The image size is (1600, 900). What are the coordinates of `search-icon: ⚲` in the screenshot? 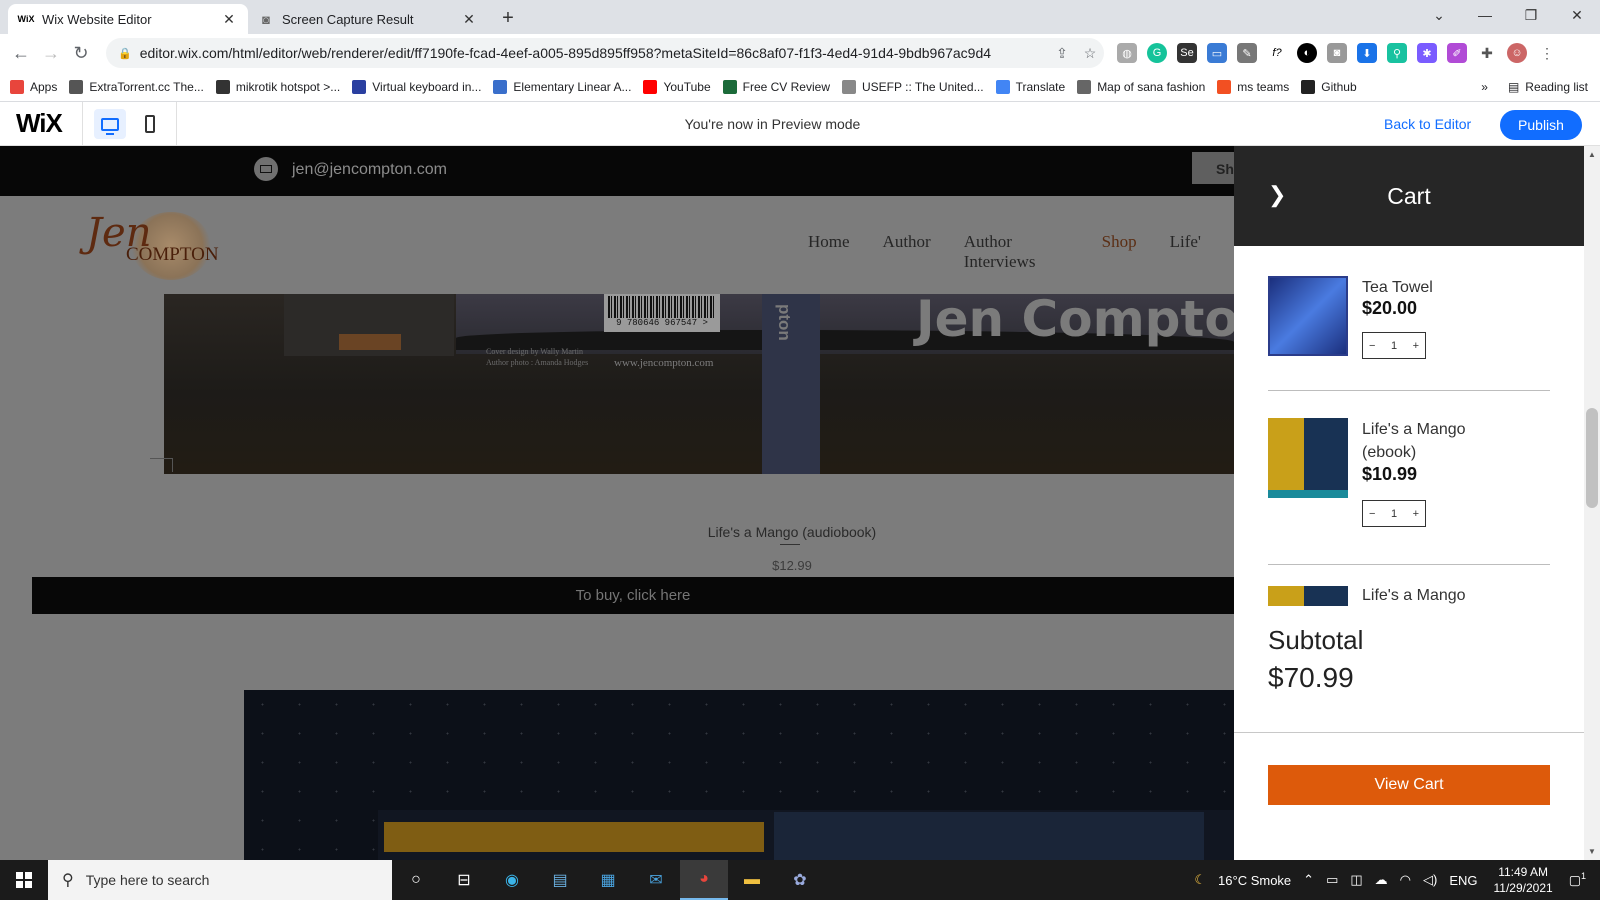 It's located at (68, 880).